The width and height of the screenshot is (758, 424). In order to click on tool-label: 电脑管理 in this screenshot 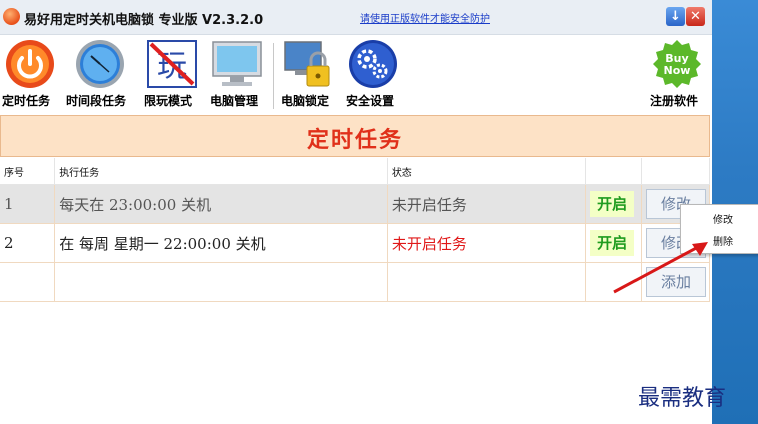, I will do `click(234, 101)`.